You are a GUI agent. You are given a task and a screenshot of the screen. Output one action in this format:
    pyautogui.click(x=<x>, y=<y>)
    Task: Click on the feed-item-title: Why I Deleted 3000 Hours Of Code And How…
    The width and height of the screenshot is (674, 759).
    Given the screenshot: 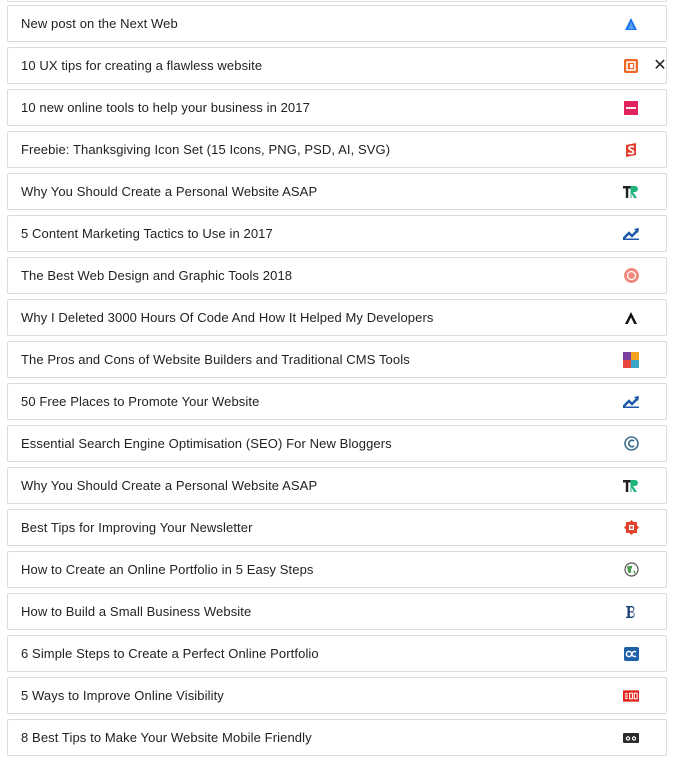 What is the action you would take?
    pyautogui.click(x=227, y=317)
    